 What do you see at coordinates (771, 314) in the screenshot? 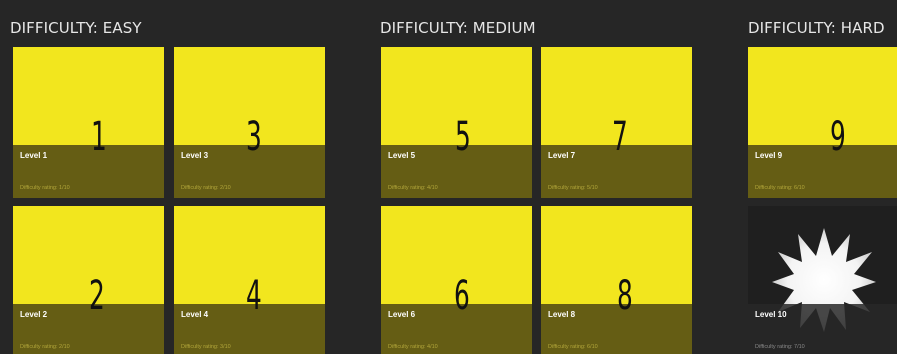
I see `level-title: Level 10` at bounding box center [771, 314].